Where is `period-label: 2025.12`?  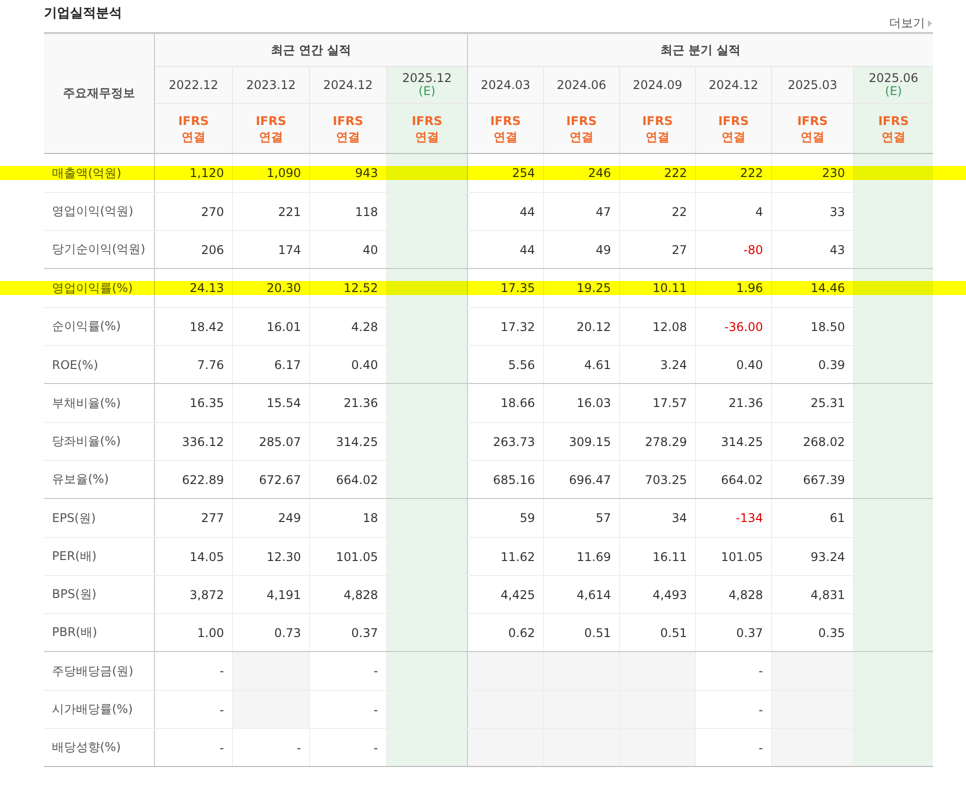 period-label: 2025.12 is located at coordinates (427, 78).